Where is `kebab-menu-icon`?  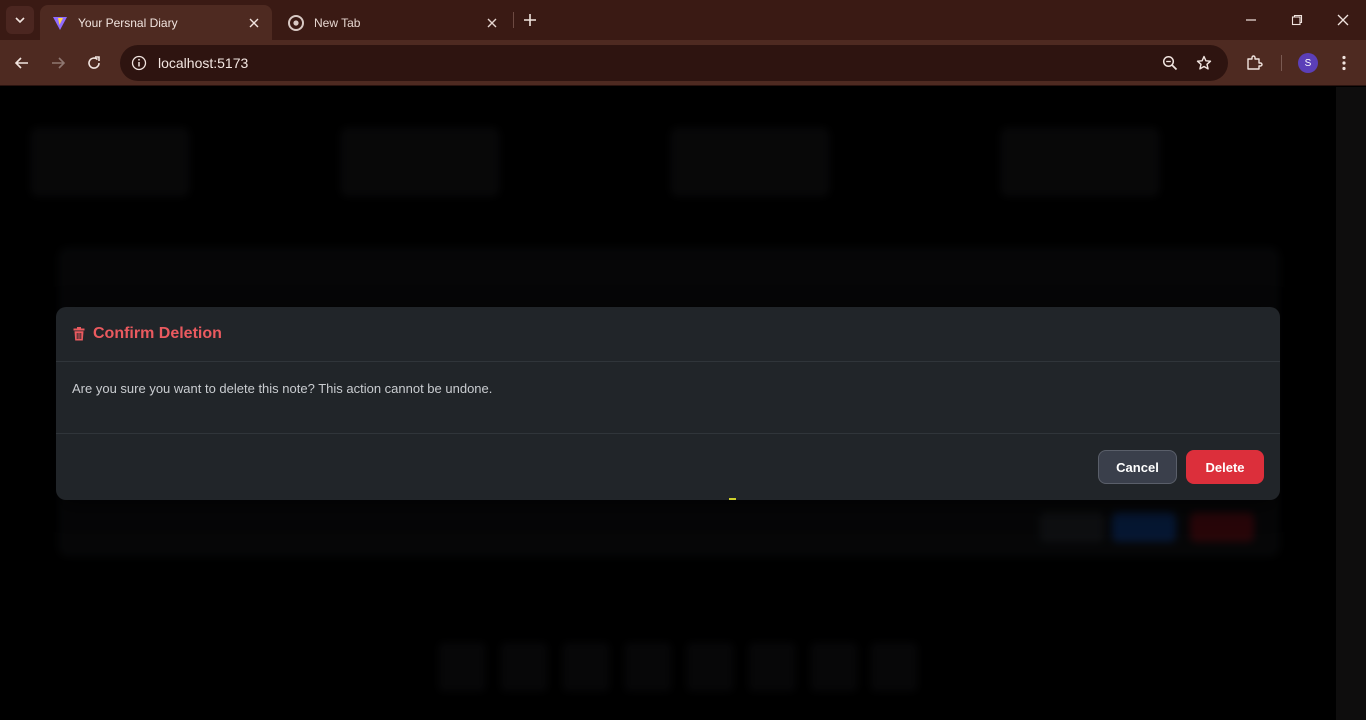
kebab-menu-icon is located at coordinates (1344, 63).